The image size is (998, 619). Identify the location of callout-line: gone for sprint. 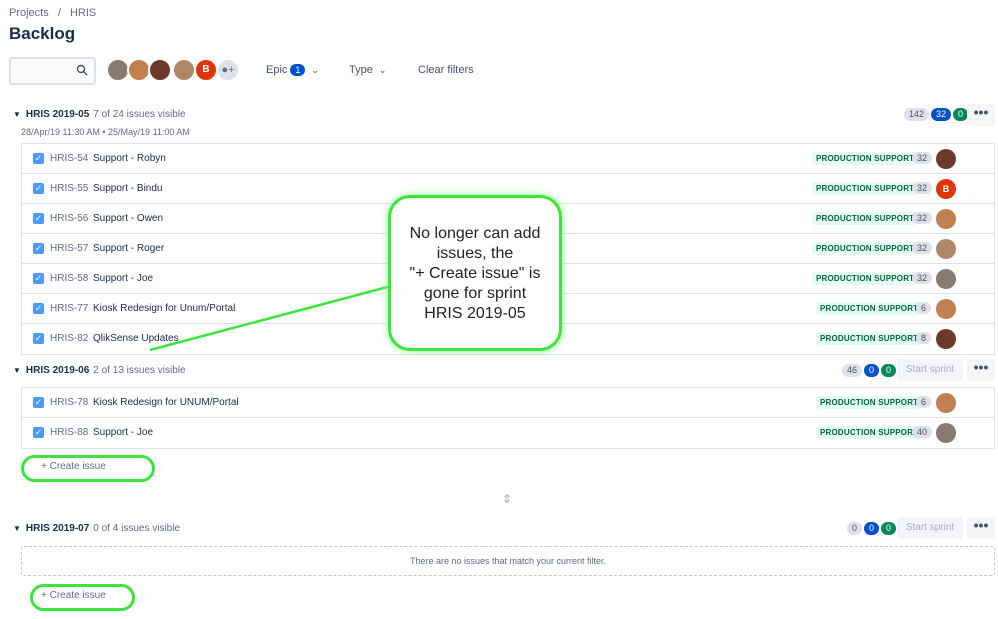
(475, 293).